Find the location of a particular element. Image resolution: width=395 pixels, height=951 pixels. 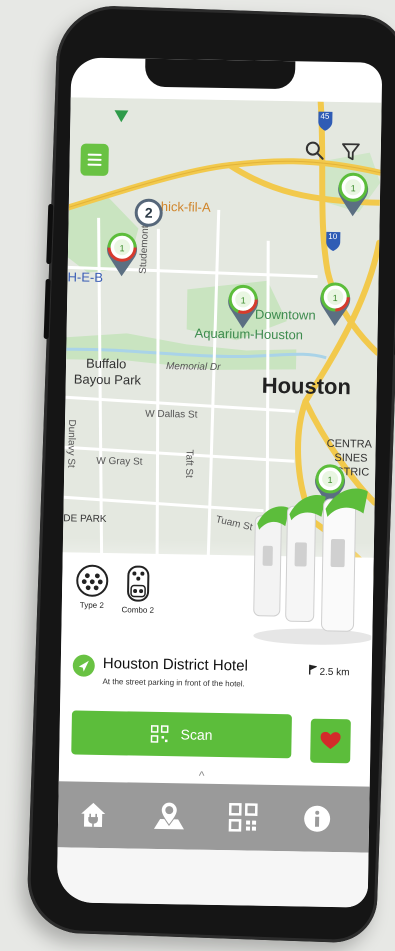

connector-combo2: Combo 2 is located at coordinates (138, 590).